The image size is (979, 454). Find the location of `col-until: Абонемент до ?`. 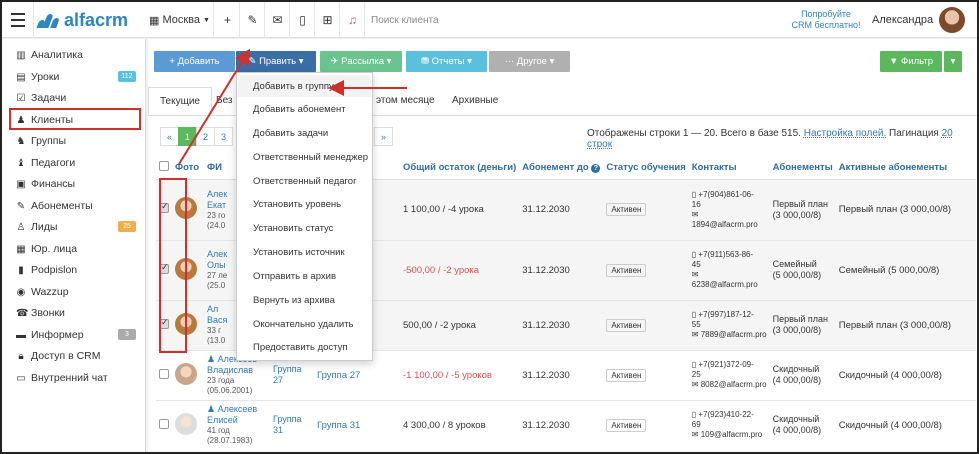

col-until: Абонемент до ? is located at coordinates (561, 168).